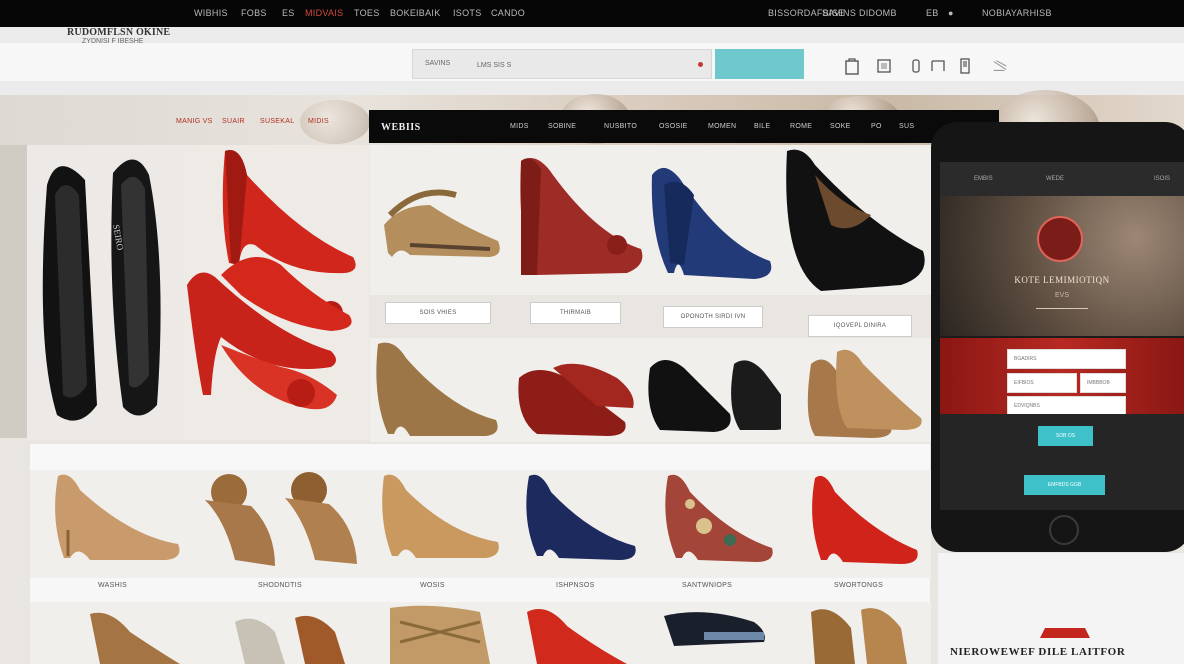  Describe the element at coordinates (932, 13) in the screenshot. I see `top-right-link: EB` at that location.